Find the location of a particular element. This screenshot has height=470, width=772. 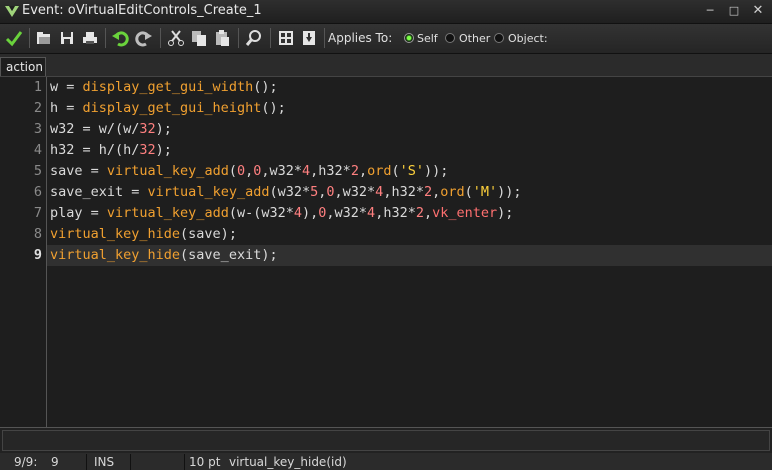

line-number: 3 is located at coordinates (37, 129).